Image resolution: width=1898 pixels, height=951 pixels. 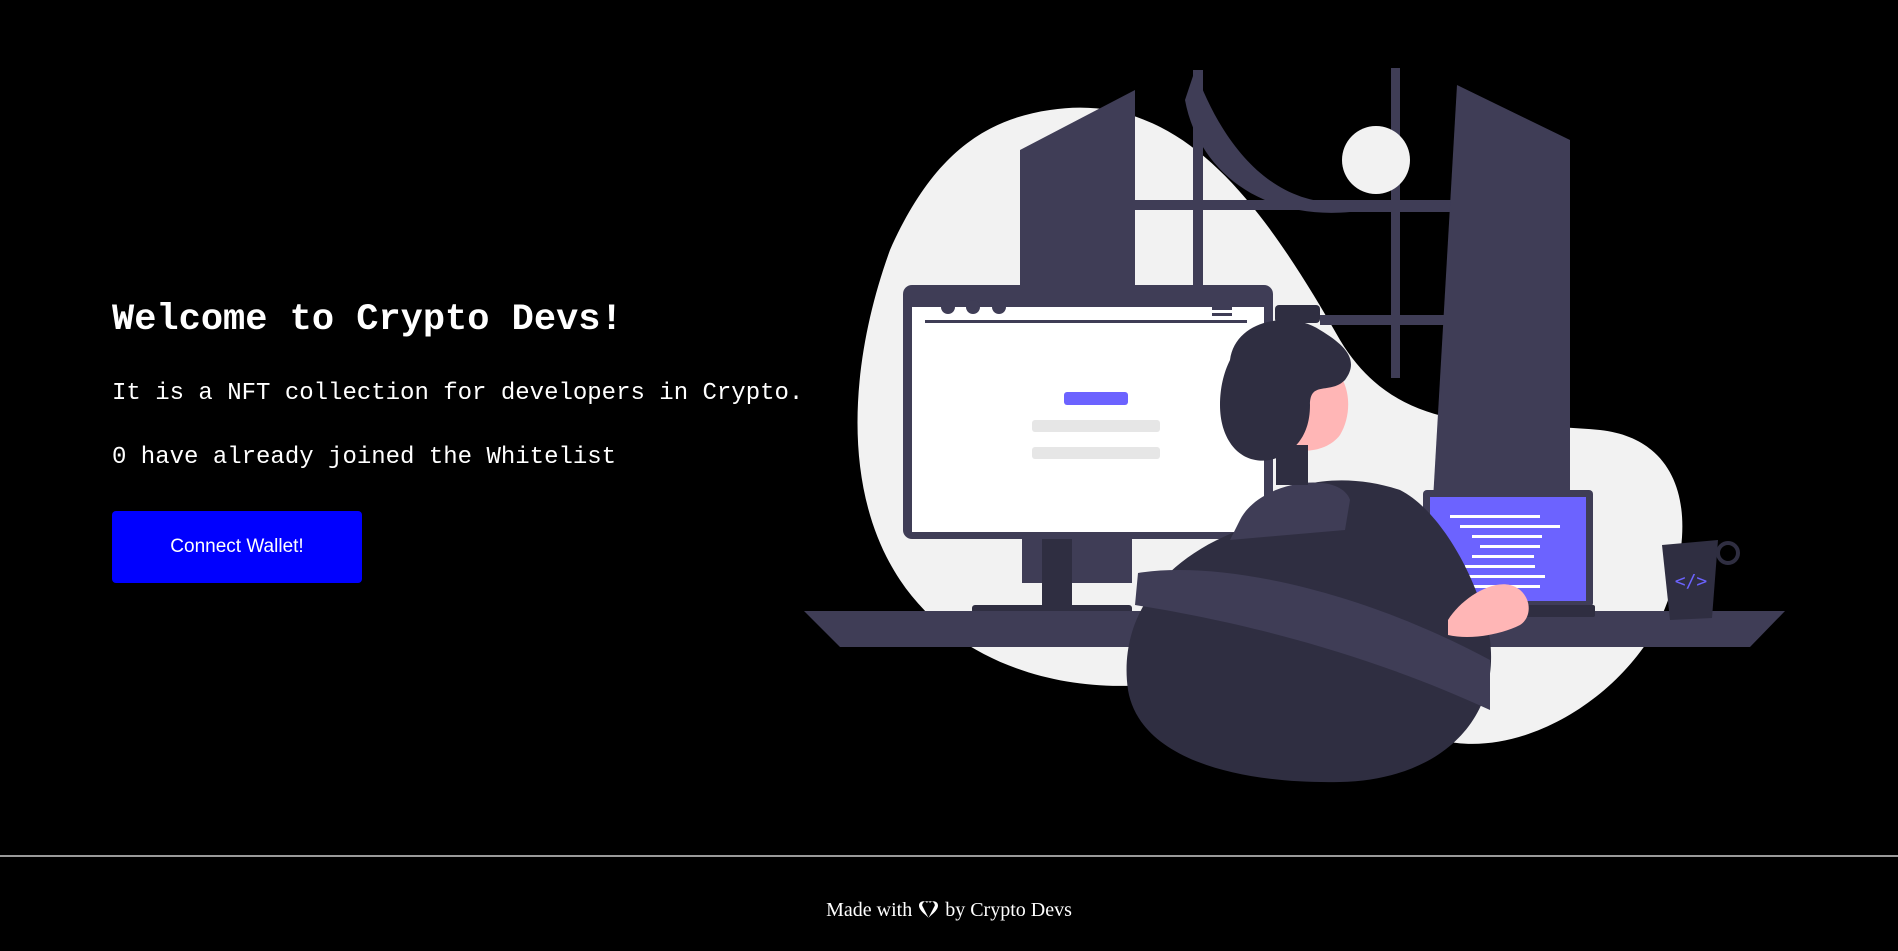 What do you see at coordinates (1691, 581) in the screenshot?
I see `code-icon: </>` at bounding box center [1691, 581].